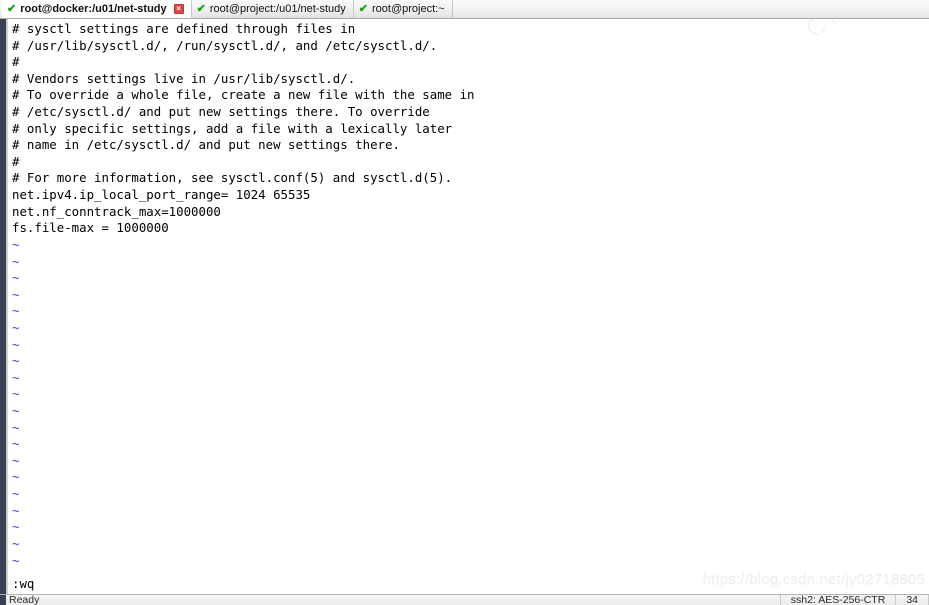 This screenshot has height=605, width=929. What do you see at coordinates (408, 8) in the screenshot?
I see `tab-label: root@project:~` at bounding box center [408, 8].